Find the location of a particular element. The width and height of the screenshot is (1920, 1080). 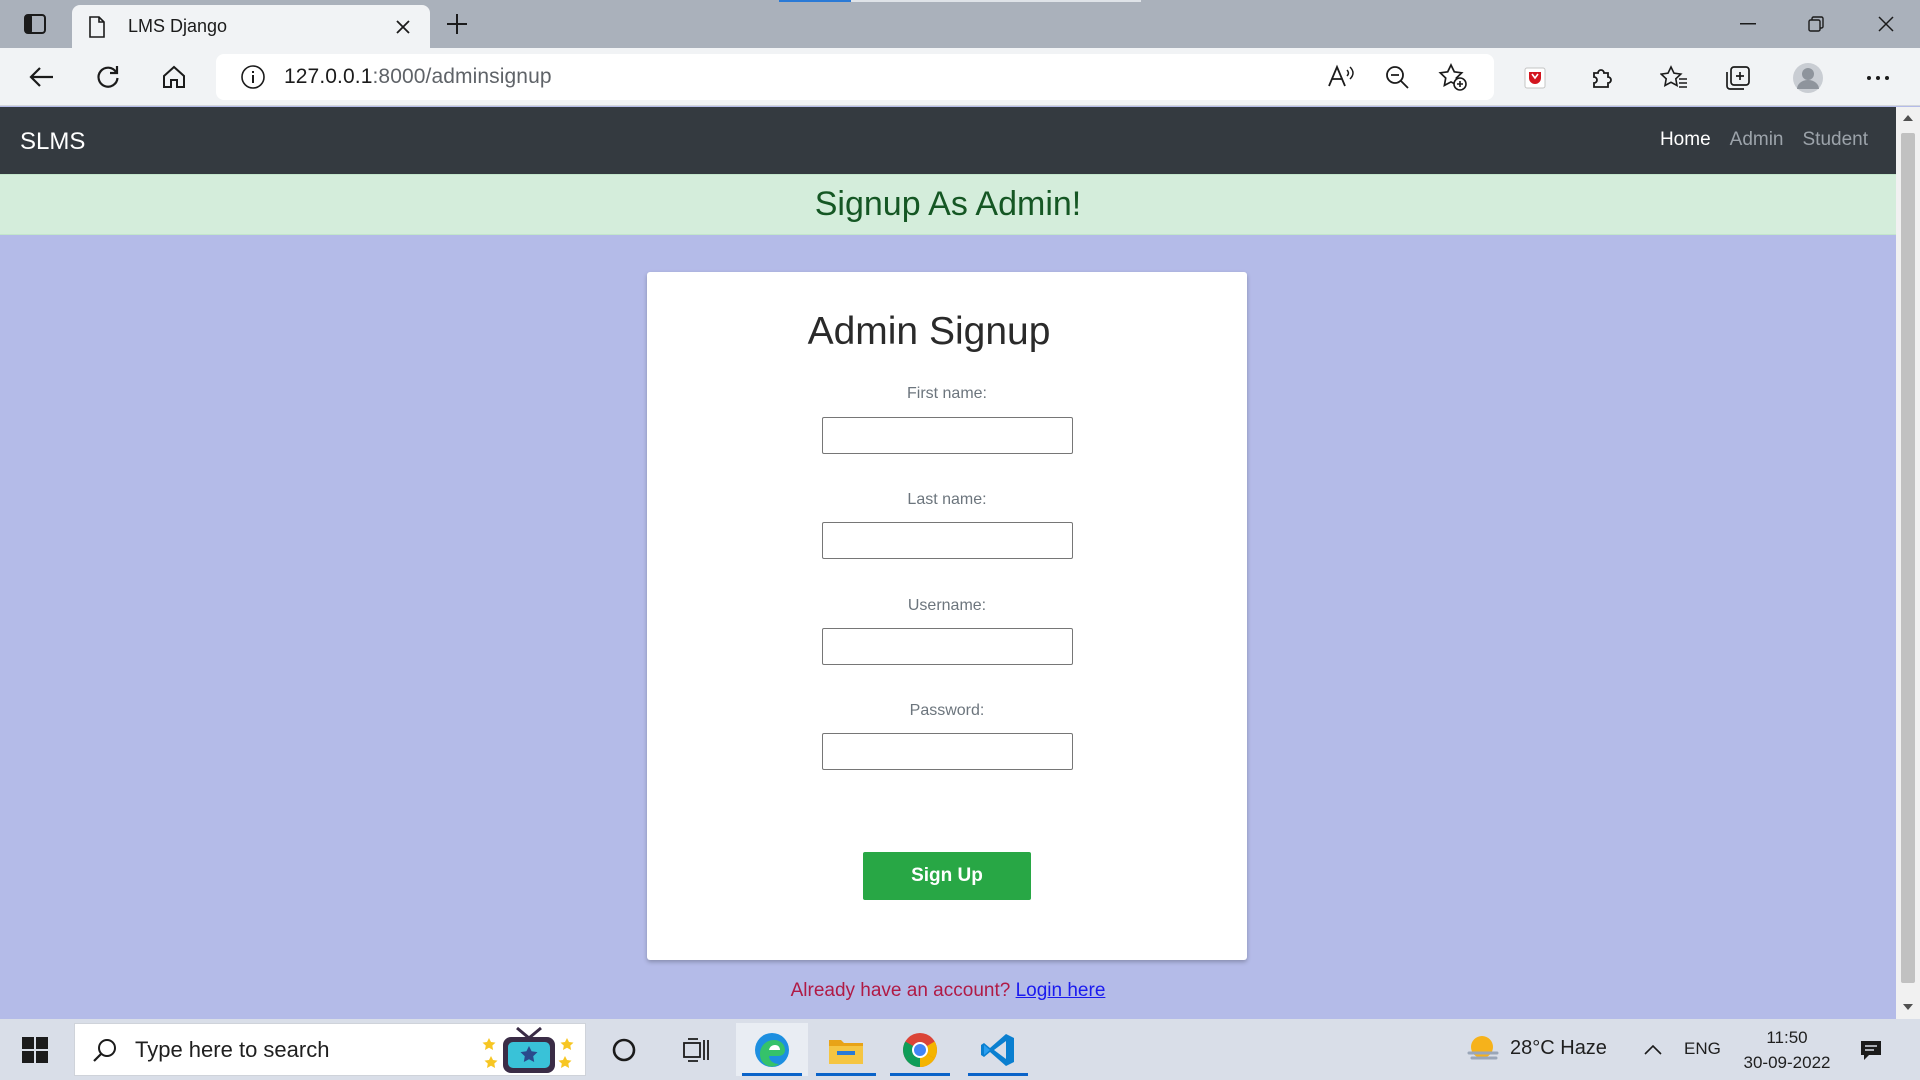

weather-widget: 28°C Haze is located at coordinates (1536, 1048).